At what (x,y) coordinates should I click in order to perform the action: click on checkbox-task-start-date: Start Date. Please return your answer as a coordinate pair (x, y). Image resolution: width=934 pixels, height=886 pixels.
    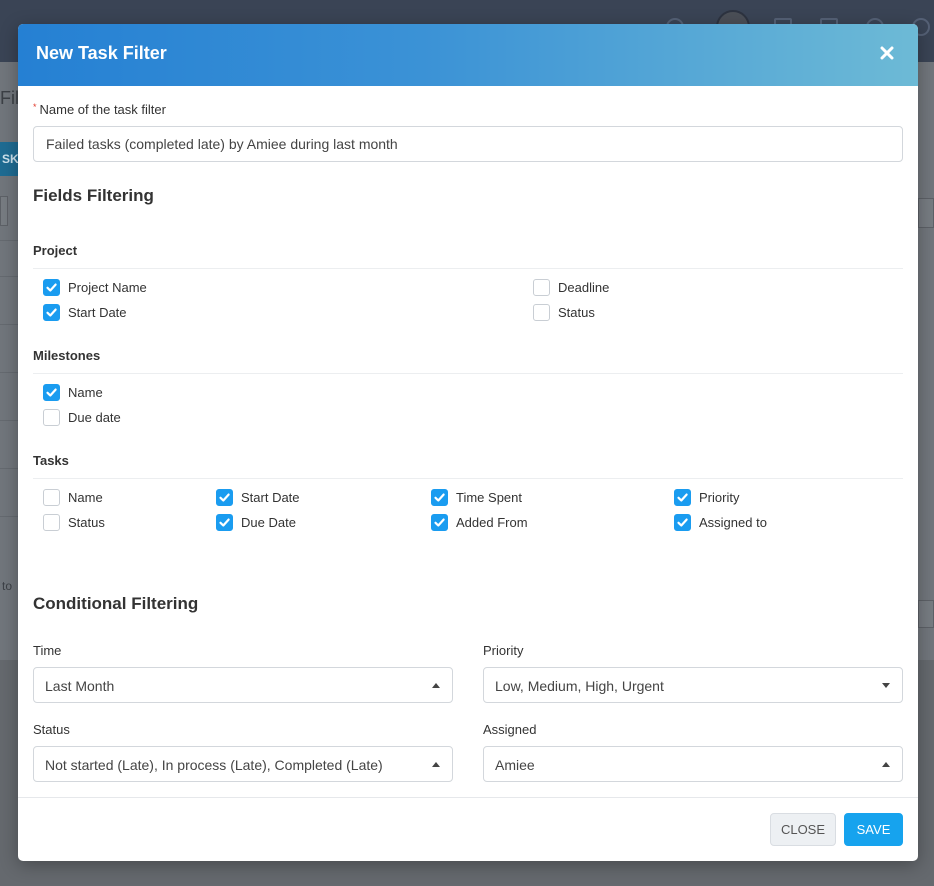
    Looking at the image, I should click on (258, 497).